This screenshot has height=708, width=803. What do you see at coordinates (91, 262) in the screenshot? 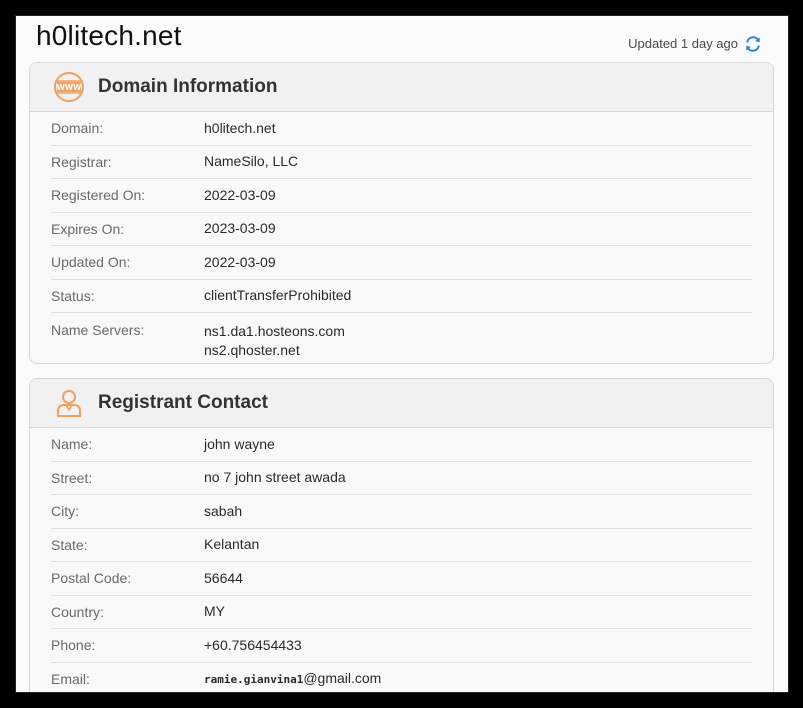
I see `field-label: Updated On:` at bounding box center [91, 262].